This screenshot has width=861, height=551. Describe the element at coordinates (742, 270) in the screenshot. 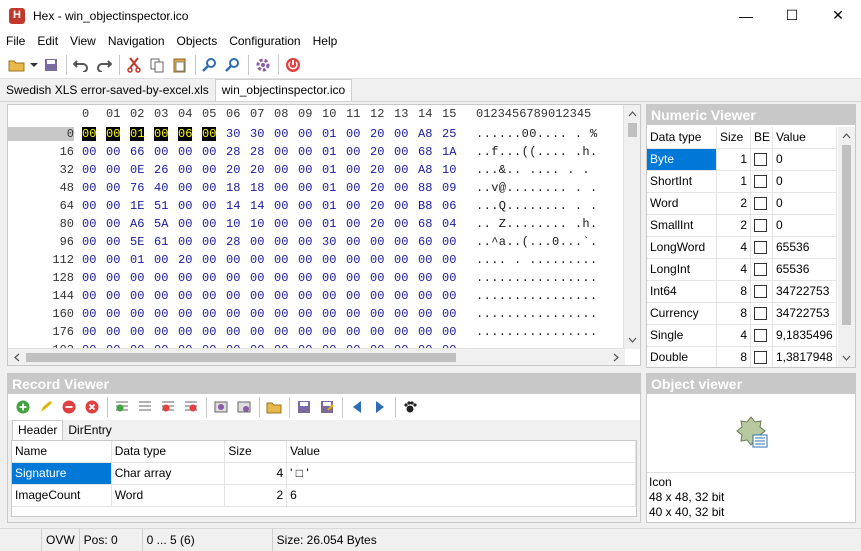

I see `numeric-row: LongInt 4 65536` at that location.